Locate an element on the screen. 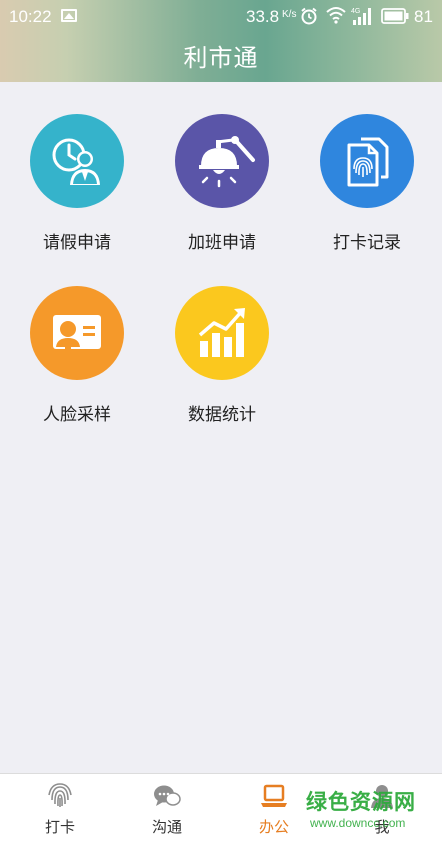 The width and height of the screenshot is (442, 841). status-time: 10:22 is located at coordinates (30, 16).